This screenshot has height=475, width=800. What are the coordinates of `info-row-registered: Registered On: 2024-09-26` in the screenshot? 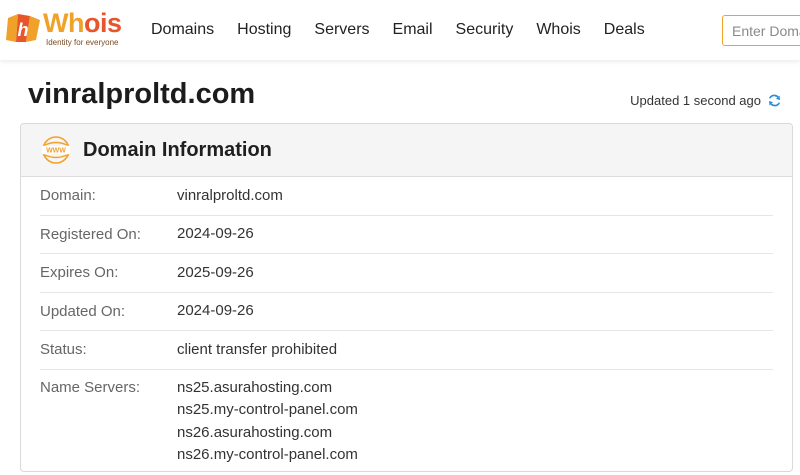 It's located at (406, 235).